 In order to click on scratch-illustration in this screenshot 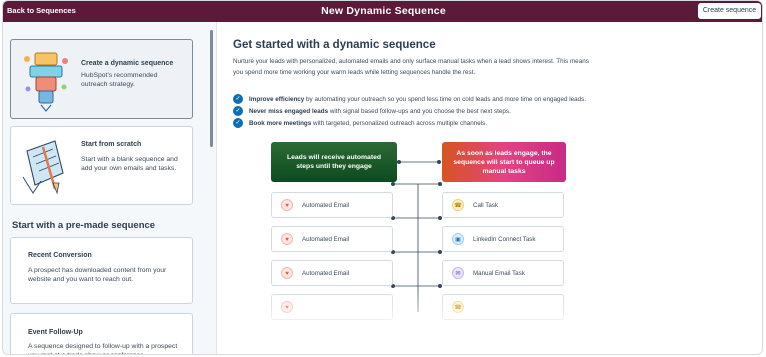, I will do `click(43, 167)`.